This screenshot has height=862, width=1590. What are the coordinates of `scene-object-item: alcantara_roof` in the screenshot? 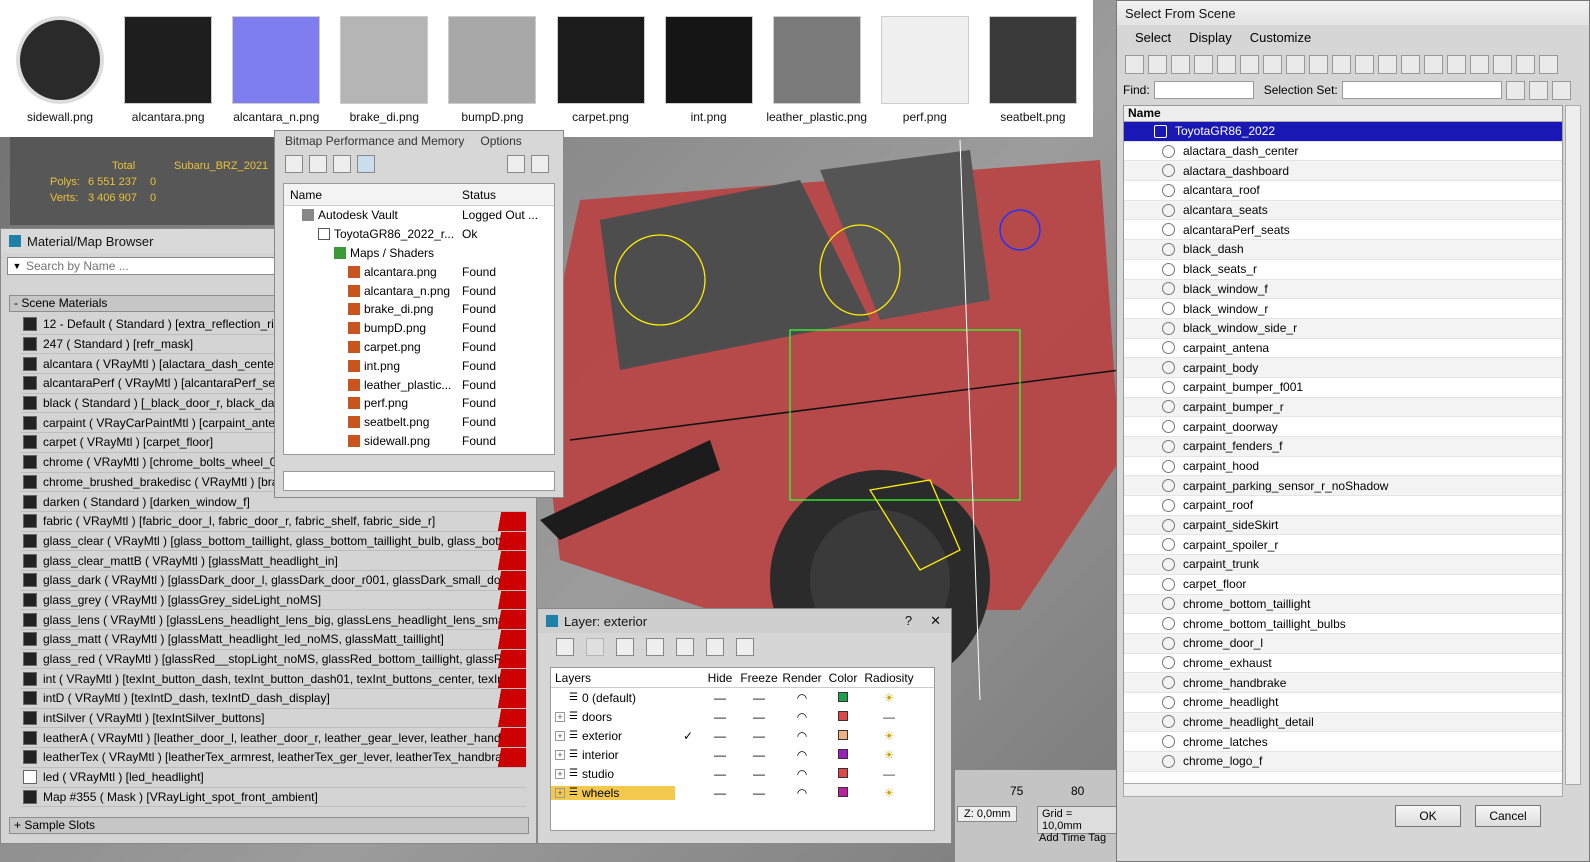 It's located at (1343, 191).